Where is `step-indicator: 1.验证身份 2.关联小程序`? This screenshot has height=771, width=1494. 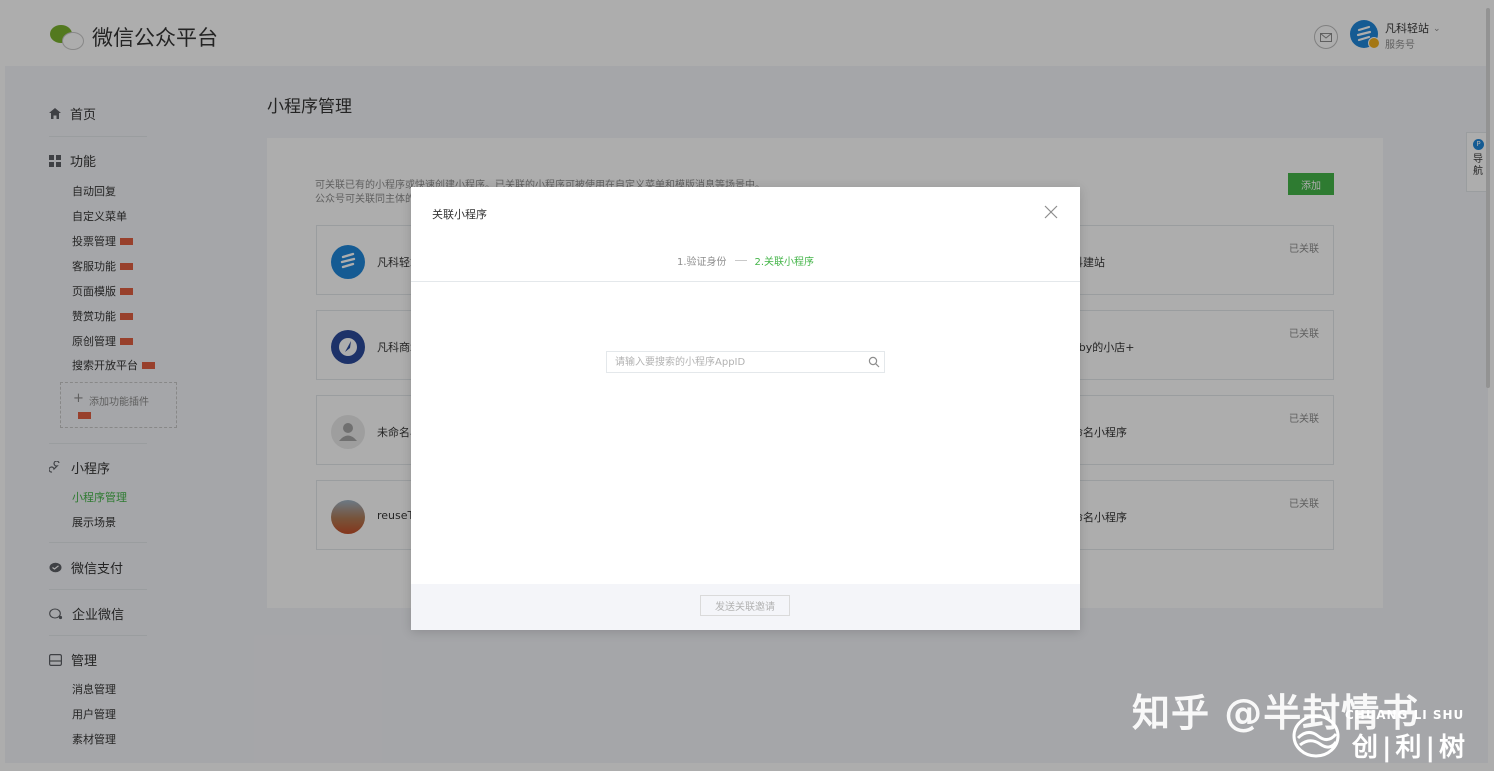
step-indicator: 1.验证身份 2.关联小程序 is located at coordinates (745, 260).